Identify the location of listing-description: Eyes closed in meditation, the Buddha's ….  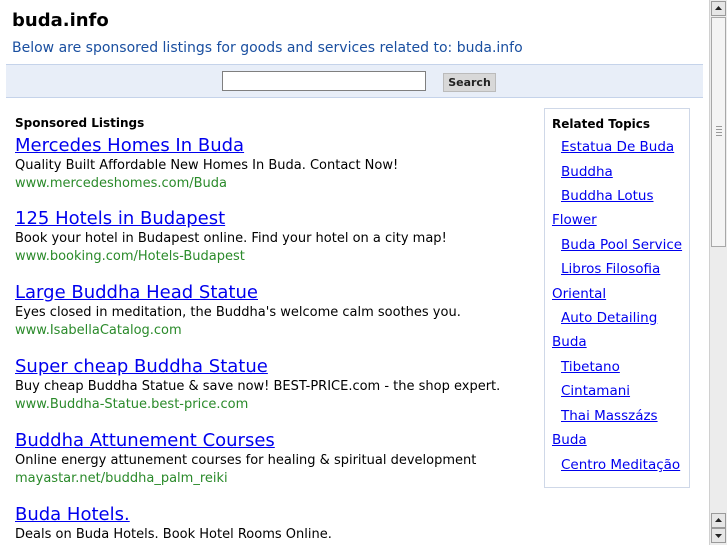
(238, 312).